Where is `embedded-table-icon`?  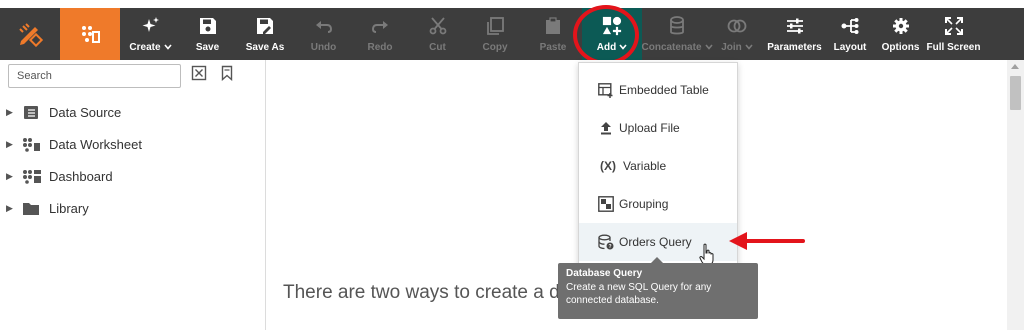 embedded-table-icon is located at coordinates (606, 90).